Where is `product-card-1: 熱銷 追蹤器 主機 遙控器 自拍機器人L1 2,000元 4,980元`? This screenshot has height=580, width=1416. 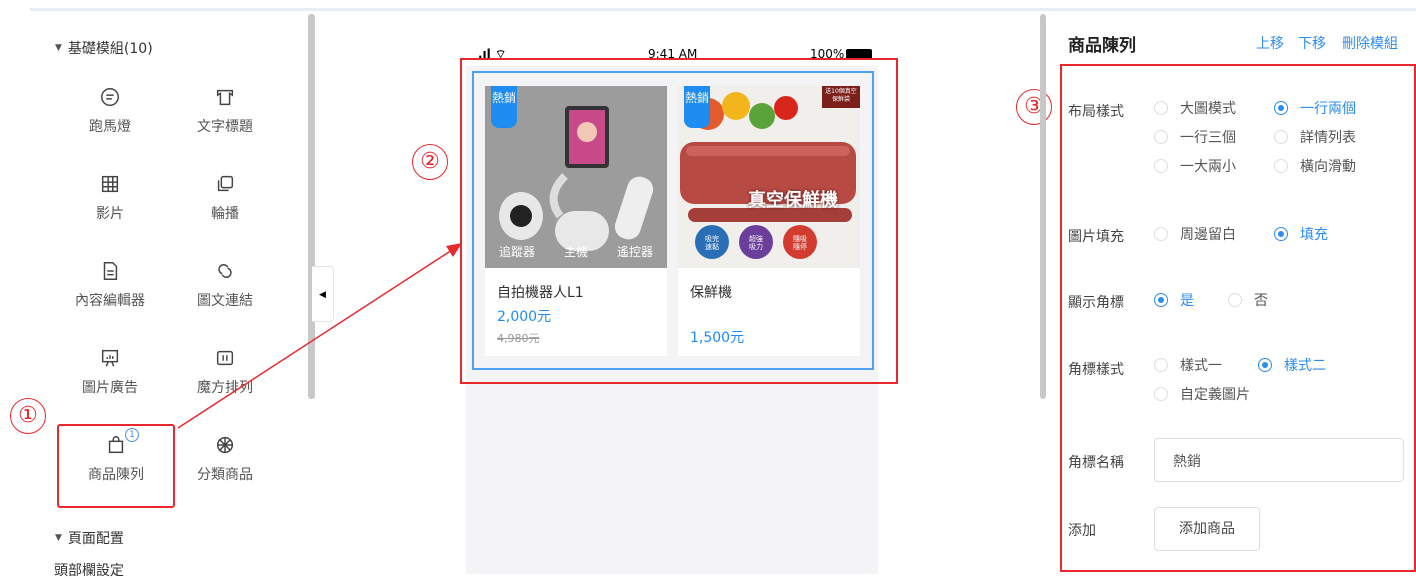
product-card-1: 熱銷 追蹤器 主機 遙控器 自拍機器人L1 2,000元 4,980元 is located at coordinates (576, 221).